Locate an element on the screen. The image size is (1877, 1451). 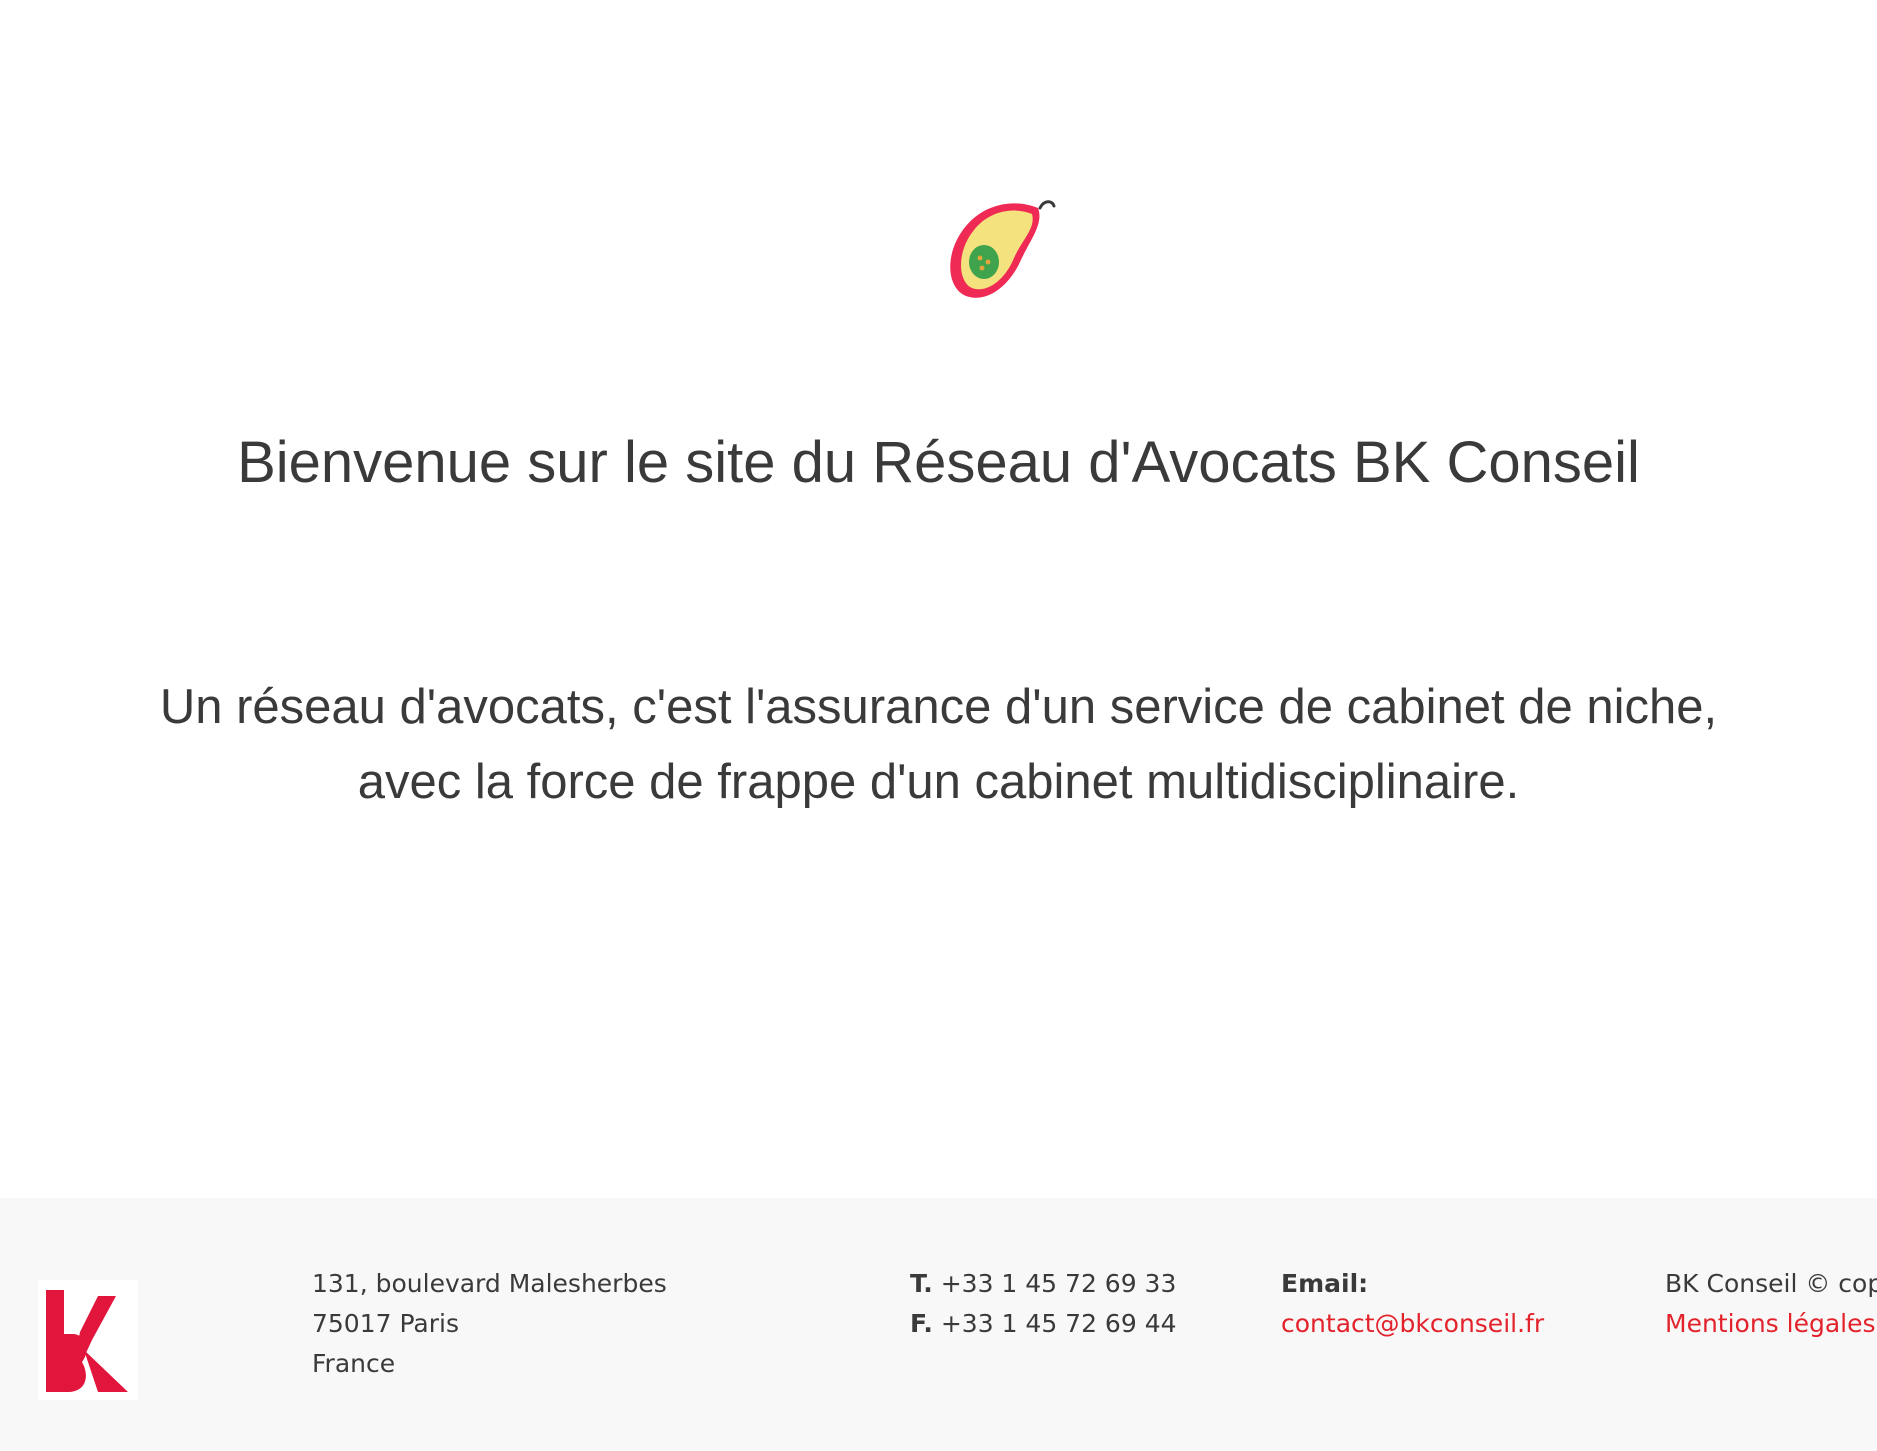
phone-label: T. is located at coordinates (921, 1283).